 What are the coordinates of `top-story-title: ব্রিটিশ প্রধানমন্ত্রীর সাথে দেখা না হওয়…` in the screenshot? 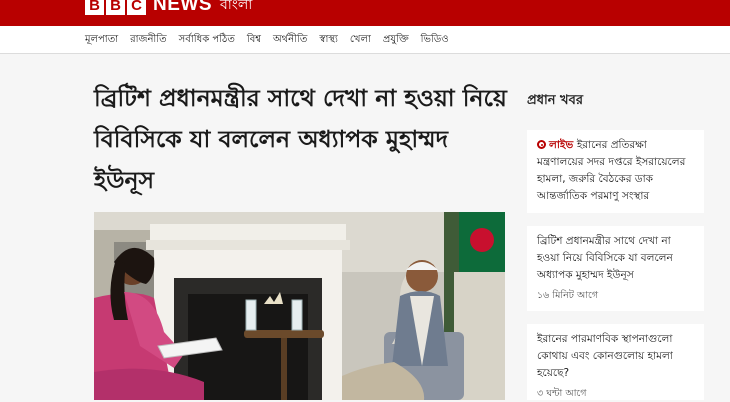 It's located at (605, 258).